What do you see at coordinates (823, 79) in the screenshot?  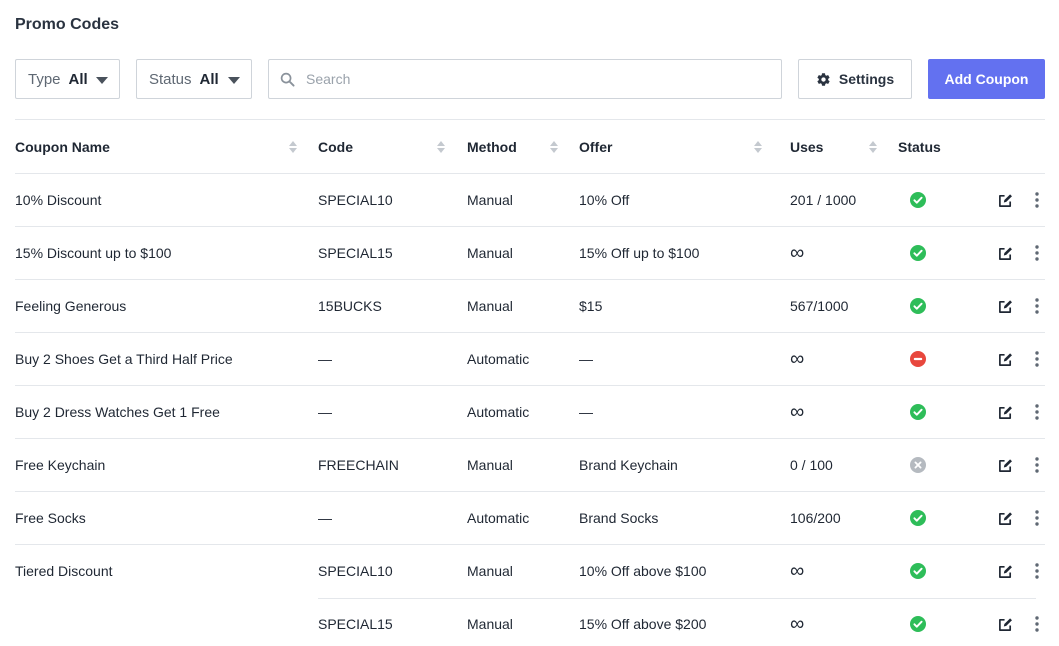 I see `gear-icon` at bounding box center [823, 79].